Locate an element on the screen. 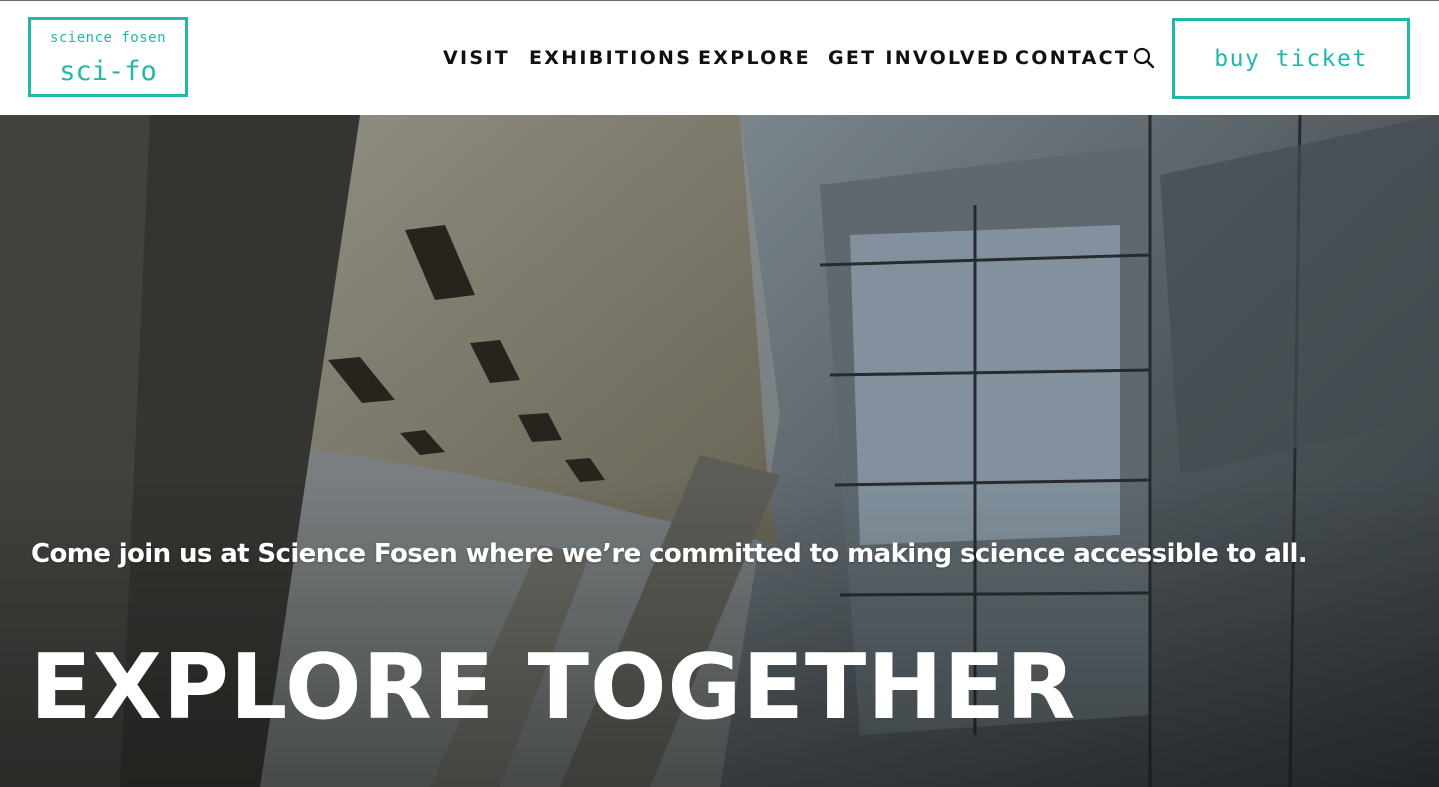 The height and width of the screenshot is (787, 1439). hero-headline: EXPLORE TOGETHER is located at coordinates (553, 687).